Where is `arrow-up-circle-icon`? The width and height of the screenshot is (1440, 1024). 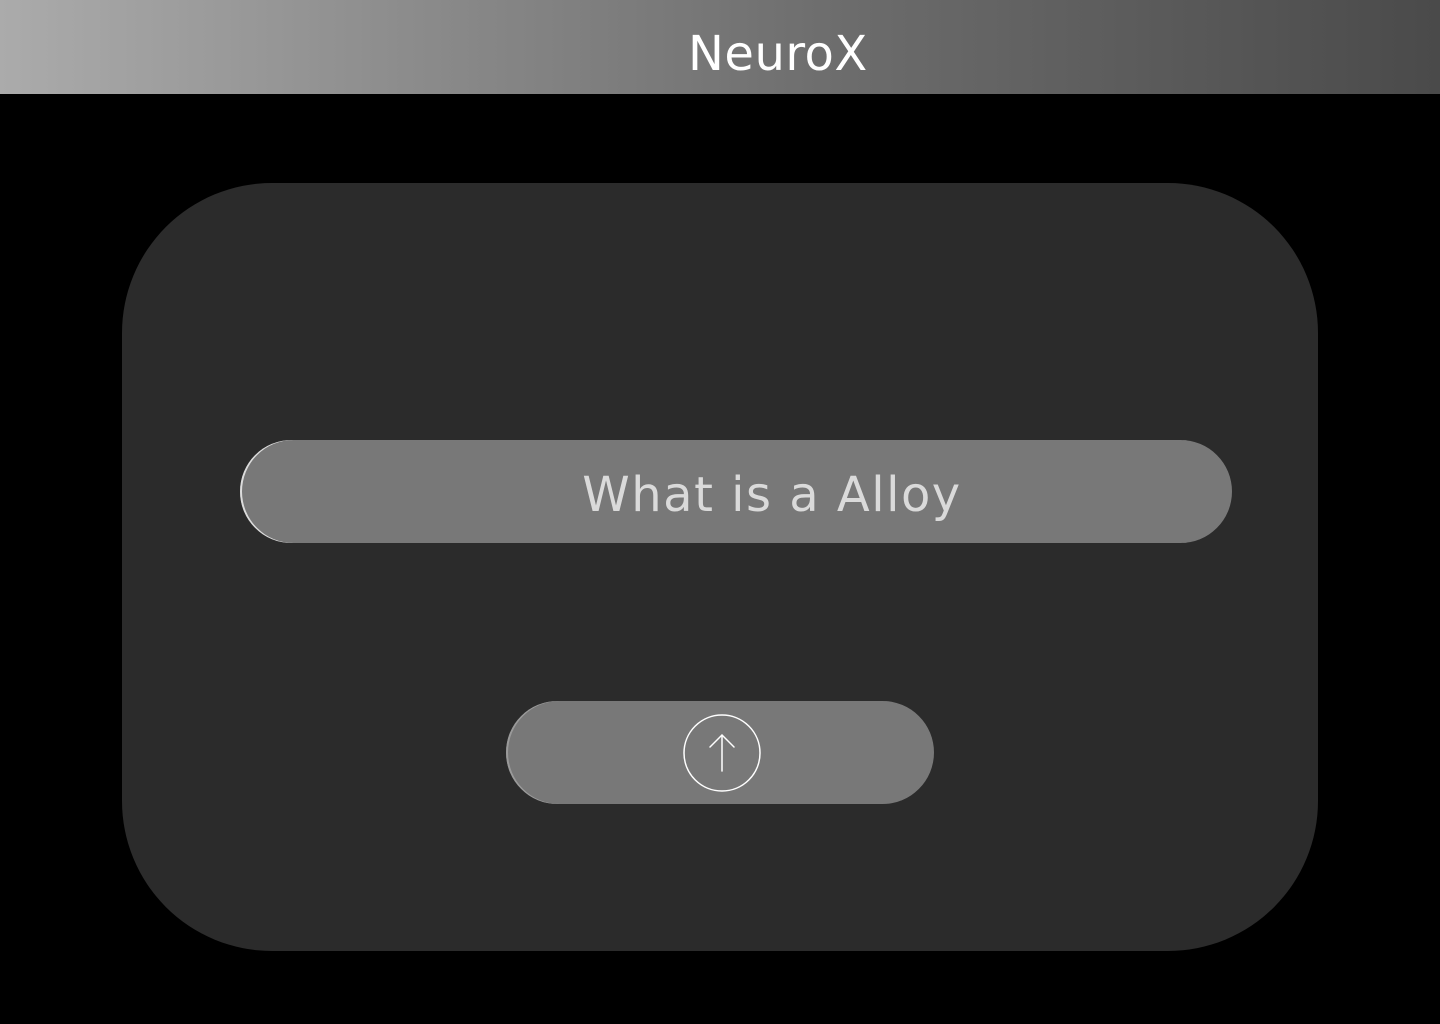 arrow-up-circle-icon is located at coordinates (722, 753).